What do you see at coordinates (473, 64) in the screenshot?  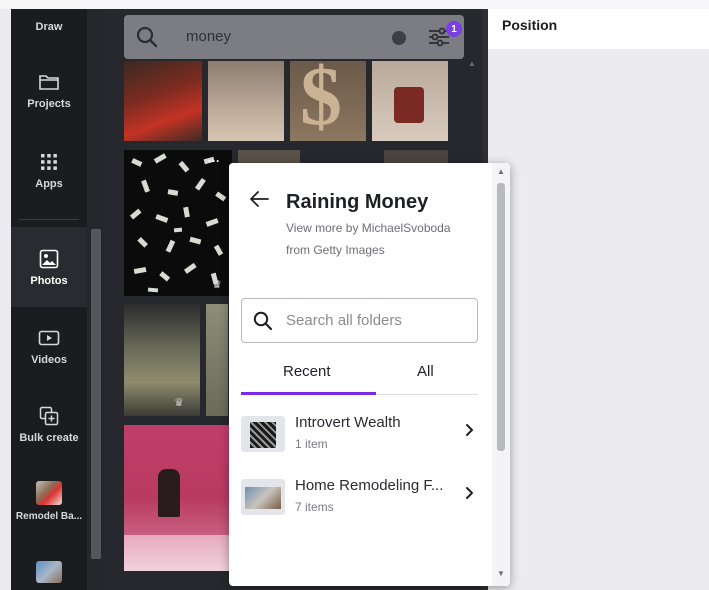 I see `panel-scroll-up-icon: ▲` at bounding box center [473, 64].